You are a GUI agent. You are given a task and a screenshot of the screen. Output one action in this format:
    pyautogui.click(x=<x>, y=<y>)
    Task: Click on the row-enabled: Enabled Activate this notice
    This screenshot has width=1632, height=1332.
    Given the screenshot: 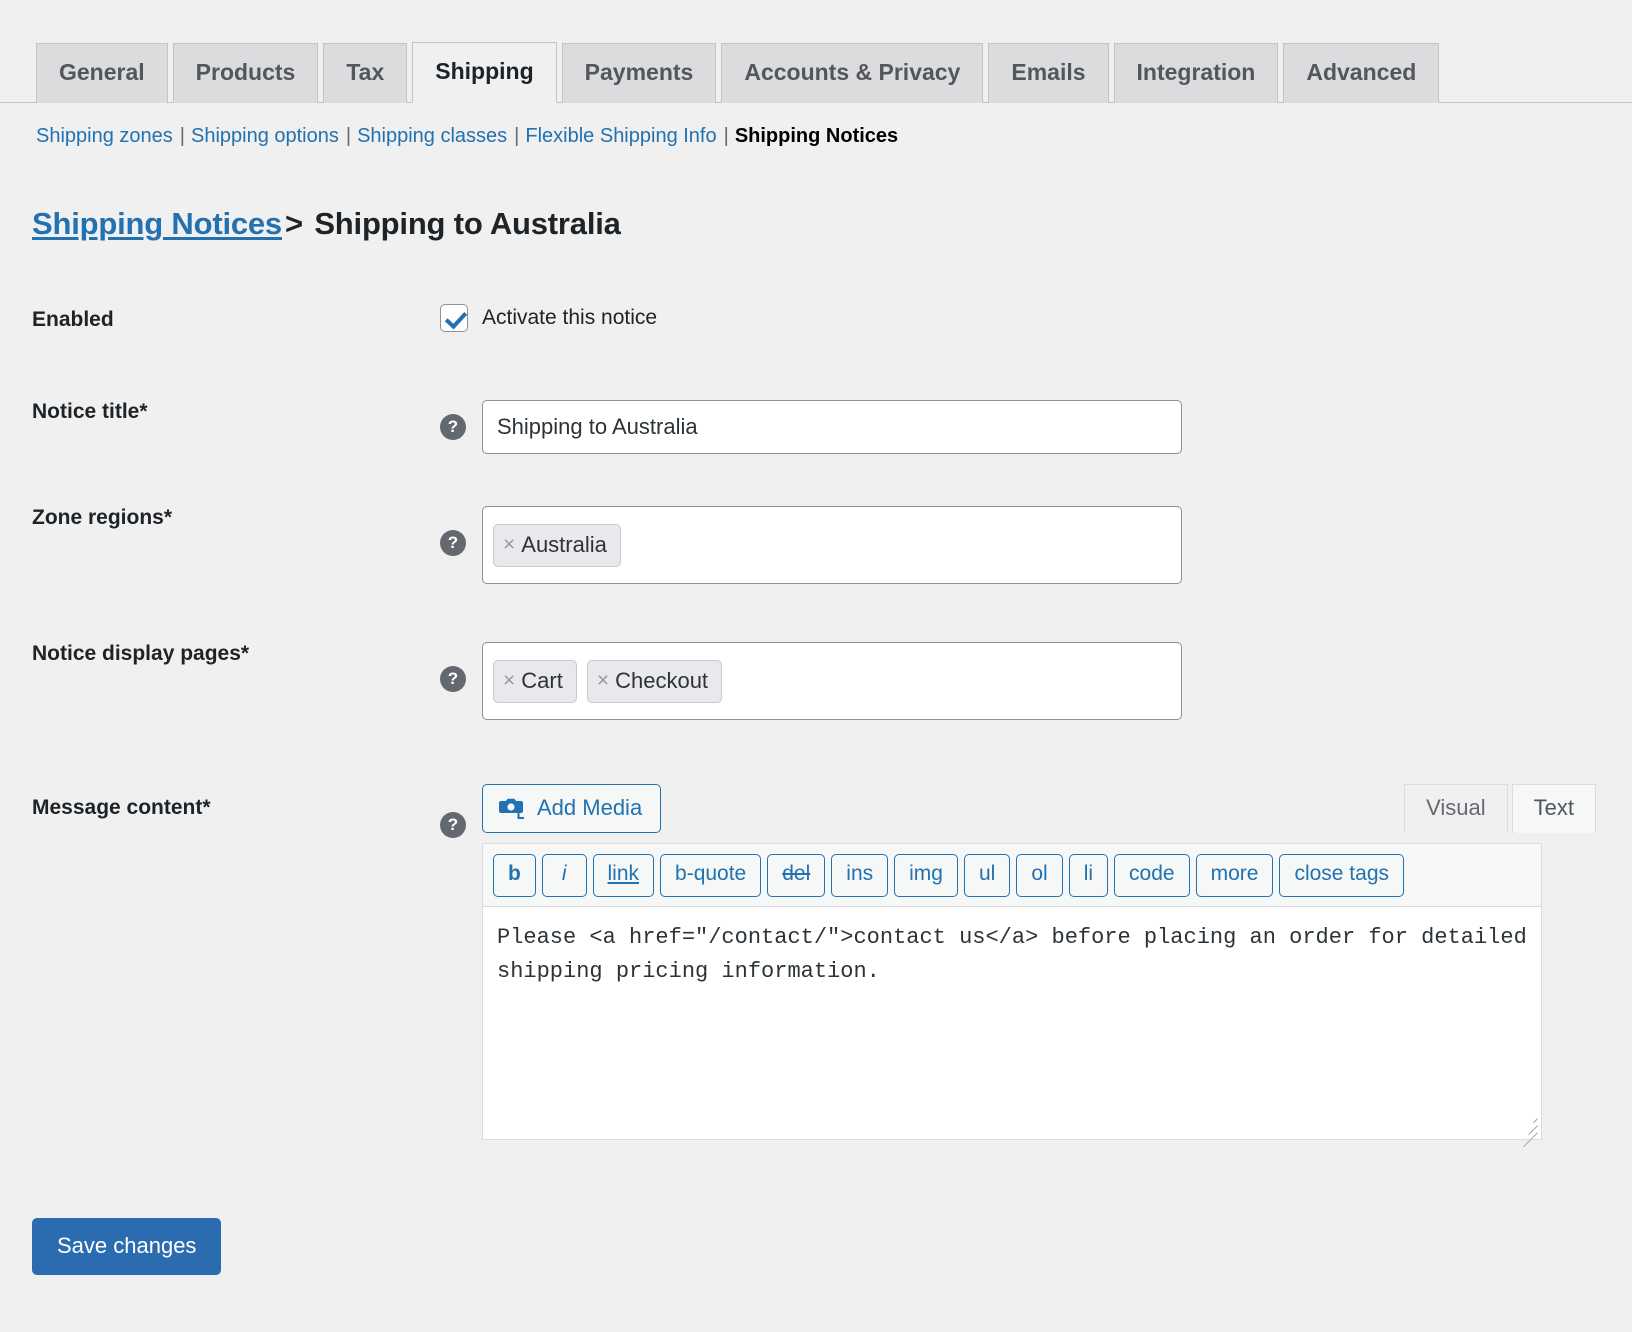 What is the action you would take?
    pyautogui.click(x=816, y=318)
    